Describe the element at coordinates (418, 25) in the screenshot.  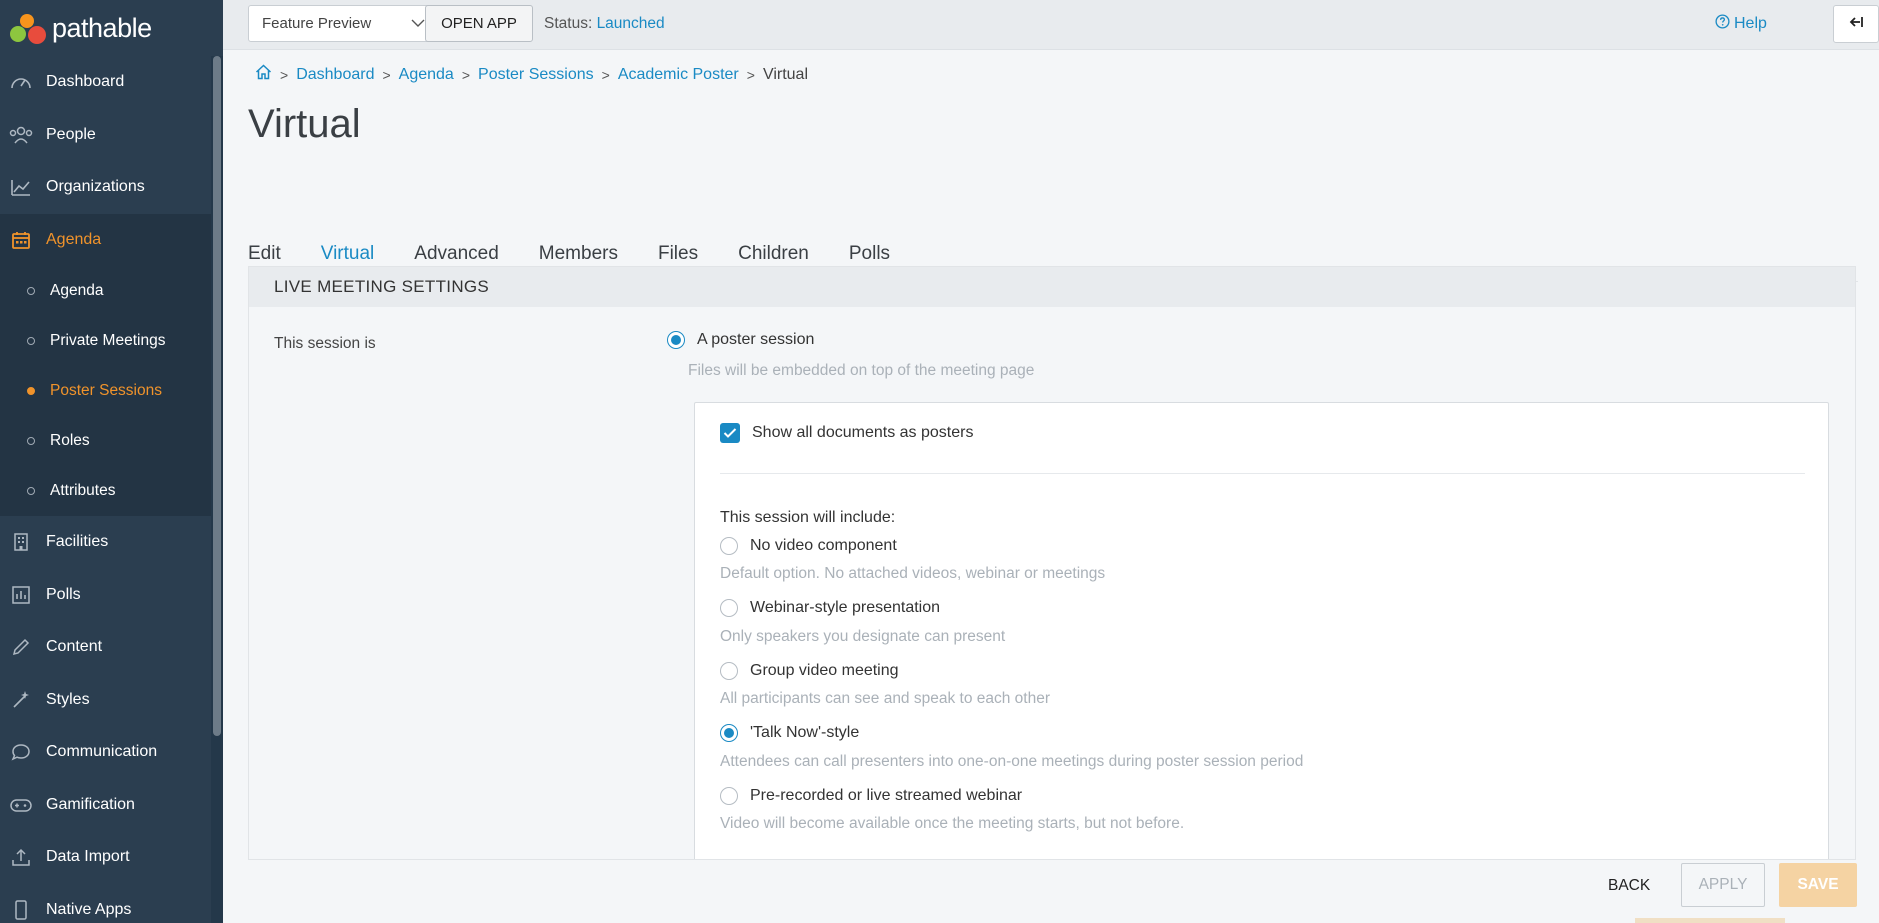
I see `chevron-down-icon` at that location.